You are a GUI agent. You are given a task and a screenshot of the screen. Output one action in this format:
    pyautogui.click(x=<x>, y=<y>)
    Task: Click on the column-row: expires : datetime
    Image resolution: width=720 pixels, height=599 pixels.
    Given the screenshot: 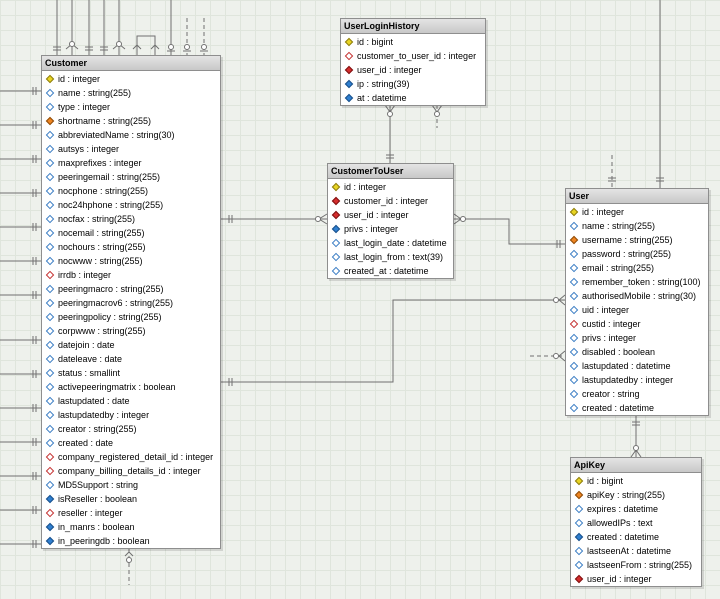 What is the action you would take?
    pyautogui.click(x=636, y=509)
    